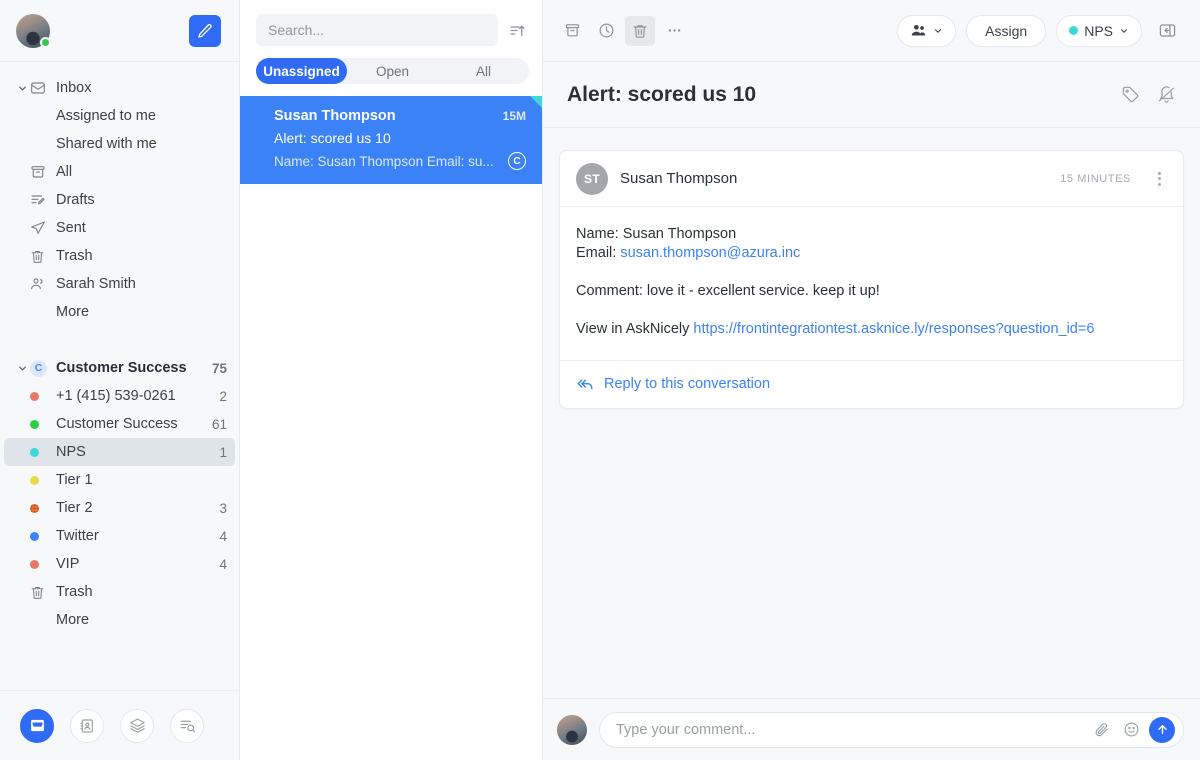 The image size is (1200, 760). I want to click on mute-button, so click(1166, 95).